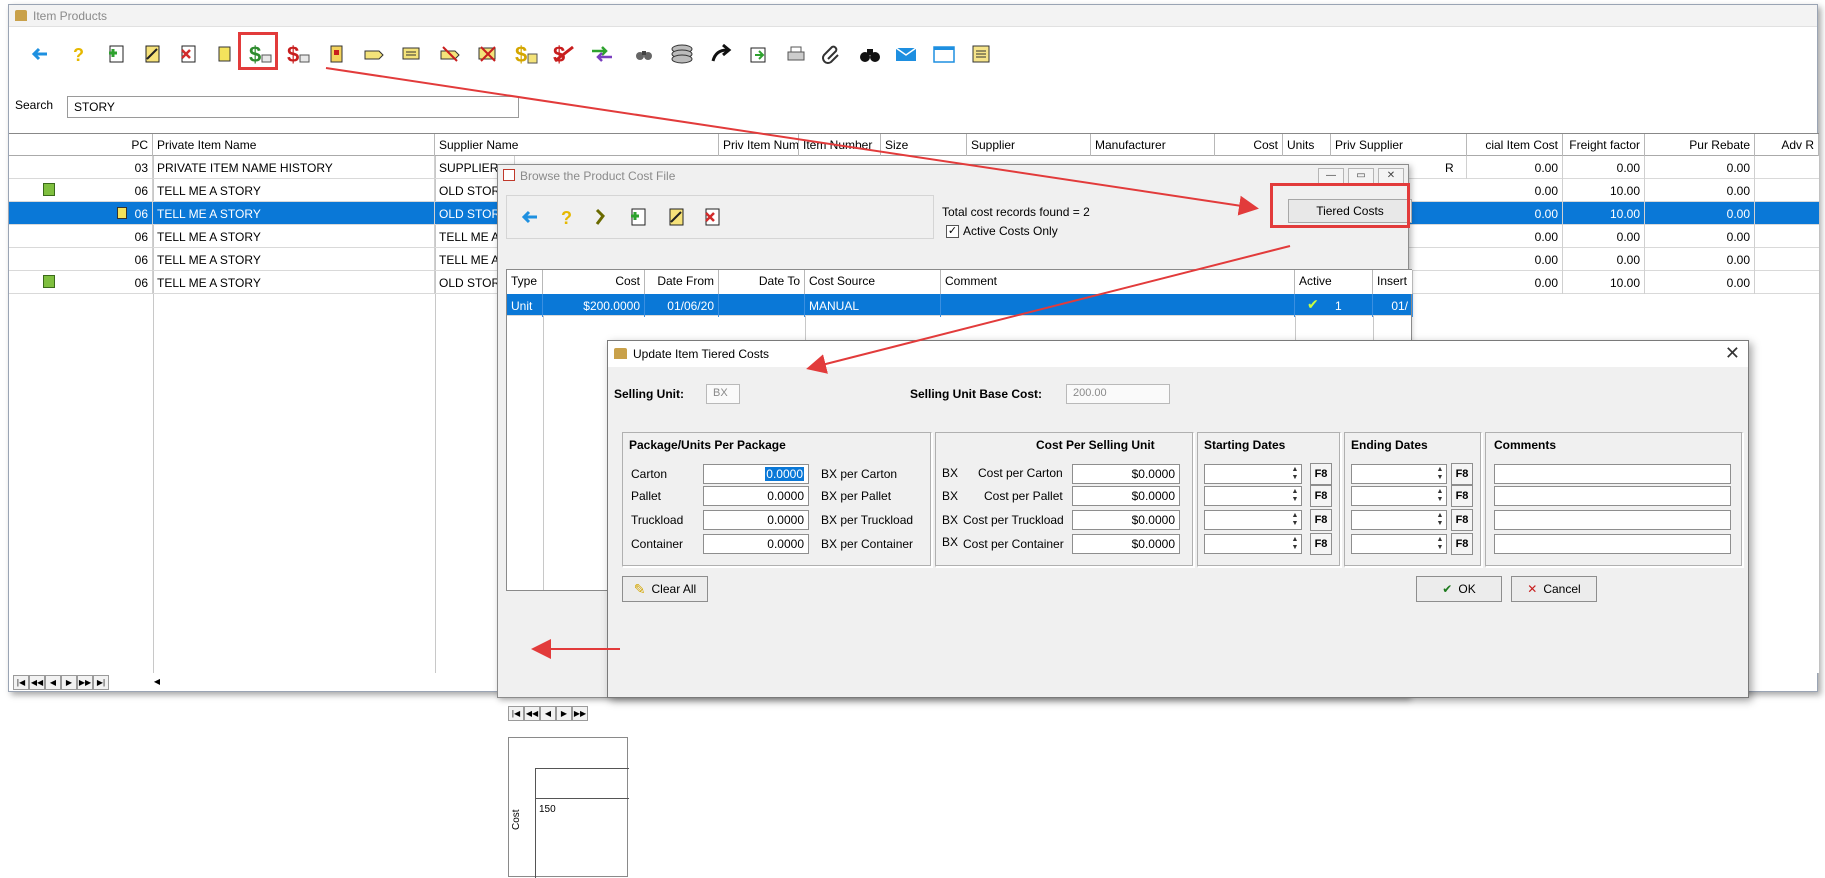  I want to click on notes-icon, so click(980, 54).